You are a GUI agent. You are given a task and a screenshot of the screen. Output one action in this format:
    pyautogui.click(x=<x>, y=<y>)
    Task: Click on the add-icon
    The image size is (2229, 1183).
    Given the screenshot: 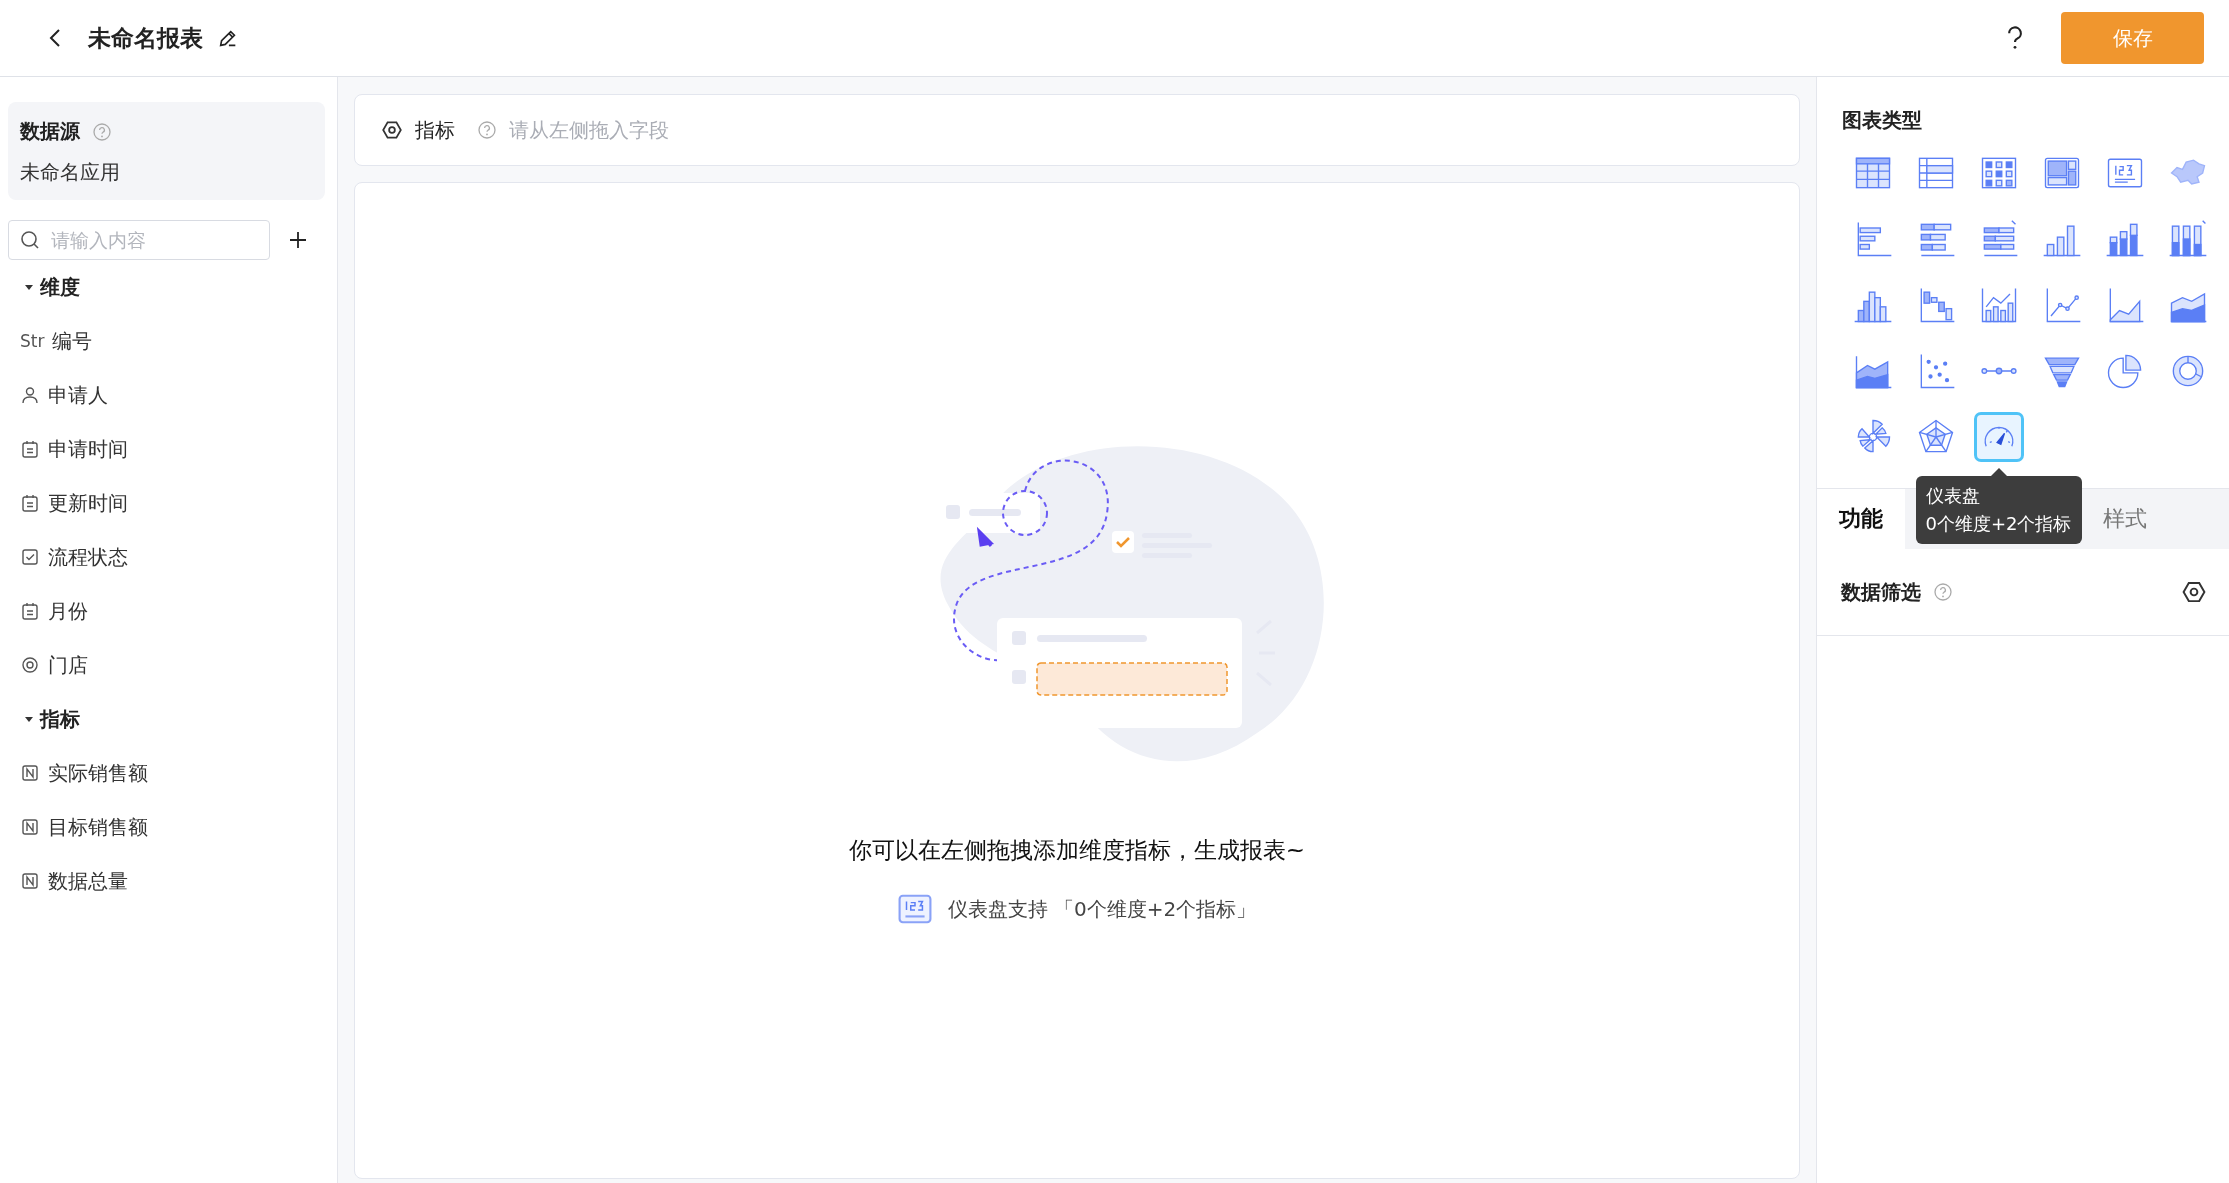 What is the action you would take?
    pyautogui.click(x=298, y=240)
    